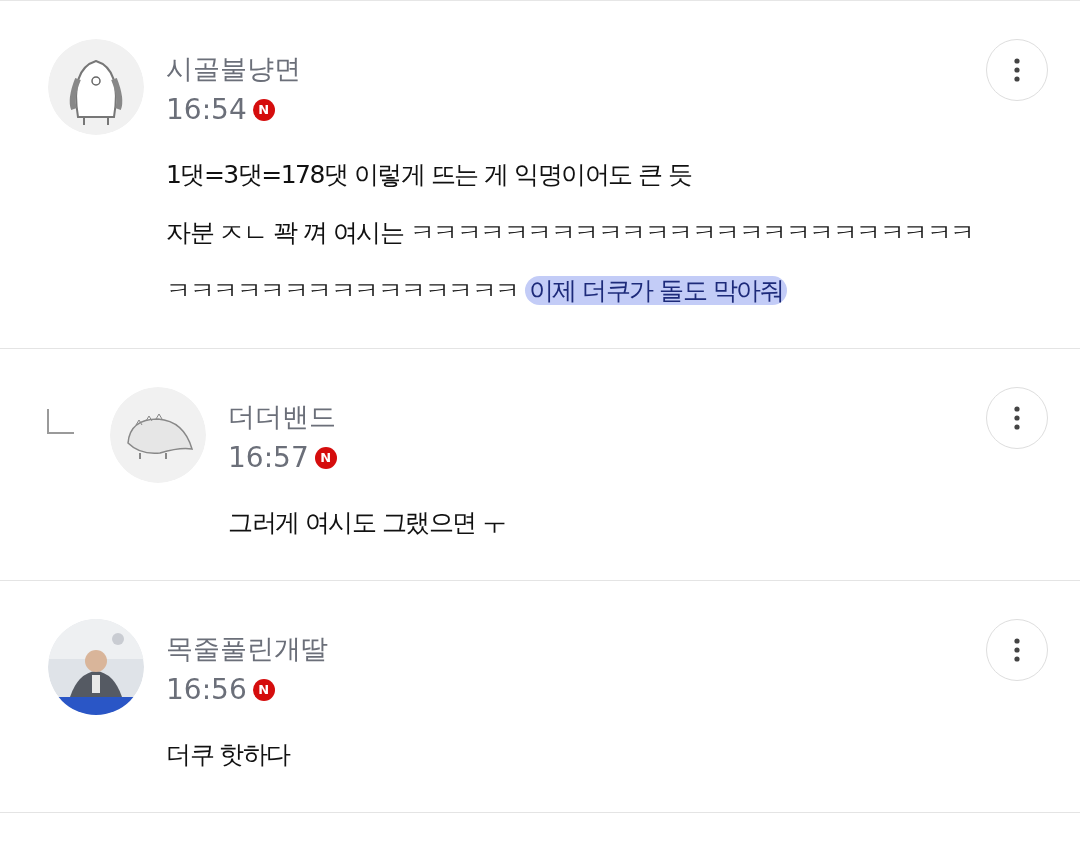 This screenshot has width=1080, height=855. I want to click on comment-time: 16:54, so click(206, 109).